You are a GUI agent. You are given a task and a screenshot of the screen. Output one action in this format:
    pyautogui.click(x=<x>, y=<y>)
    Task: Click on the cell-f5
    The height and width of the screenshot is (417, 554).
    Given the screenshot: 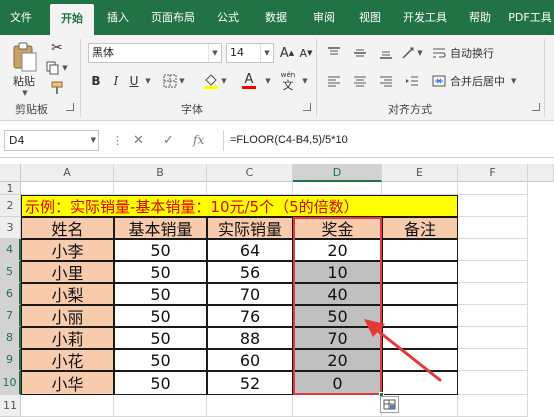 What is the action you would take?
    pyautogui.click(x=493, y=272)
    